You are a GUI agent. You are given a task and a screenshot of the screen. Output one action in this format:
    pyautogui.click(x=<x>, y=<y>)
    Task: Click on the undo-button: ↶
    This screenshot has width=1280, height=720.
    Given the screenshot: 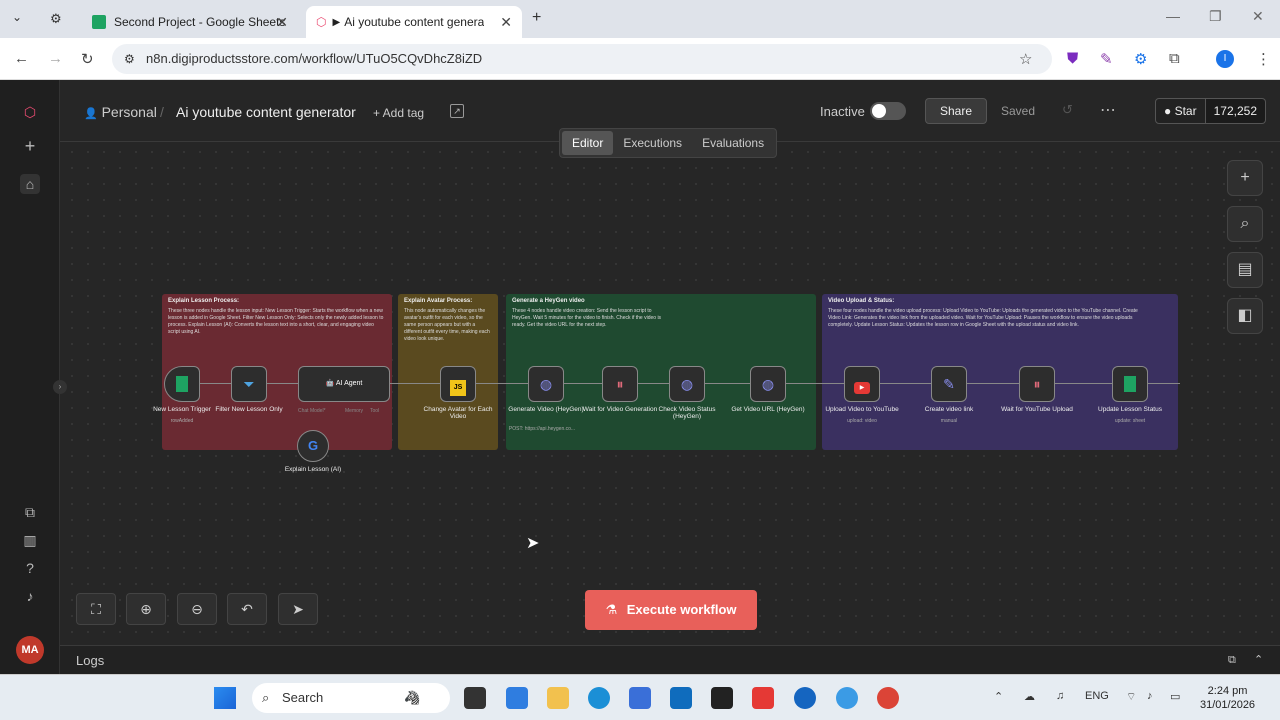 What is the action you would take?
    pyautogui.click(x=247, y=609)
    